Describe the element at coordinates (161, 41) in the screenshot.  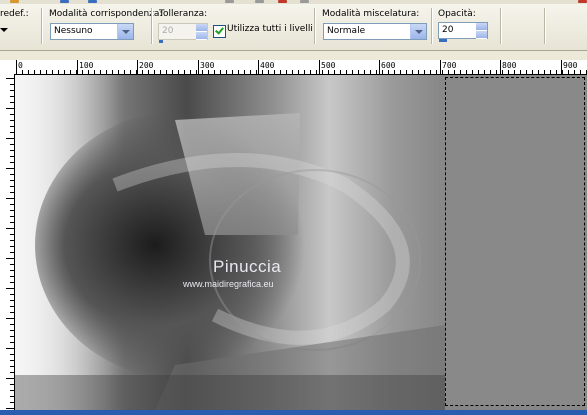
I see `tolerance-slider-indicator` at that location.